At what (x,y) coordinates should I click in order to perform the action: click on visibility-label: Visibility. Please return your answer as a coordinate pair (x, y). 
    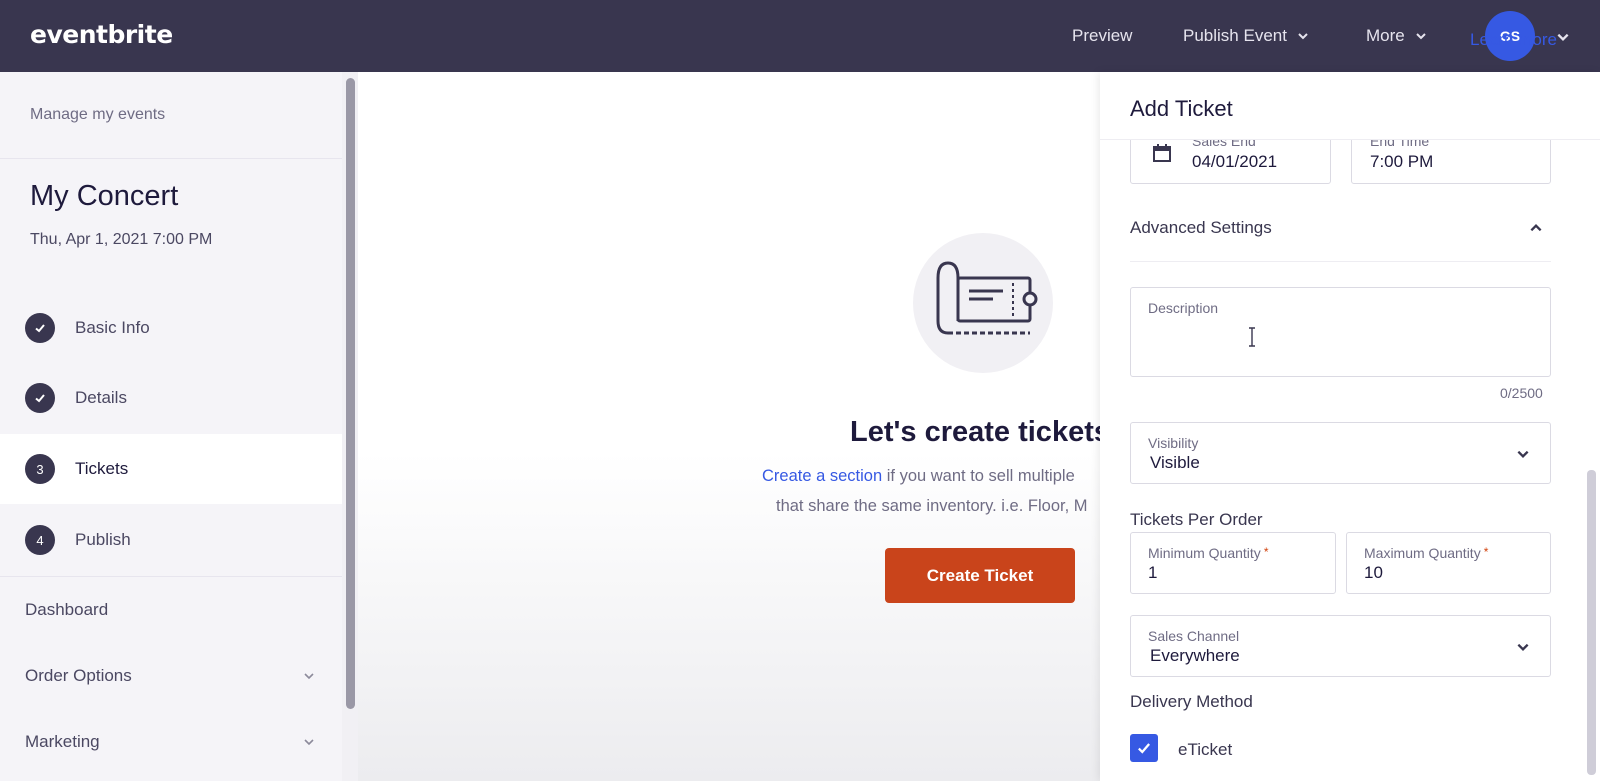
    Looking at the image, I should click on (1173, 443).